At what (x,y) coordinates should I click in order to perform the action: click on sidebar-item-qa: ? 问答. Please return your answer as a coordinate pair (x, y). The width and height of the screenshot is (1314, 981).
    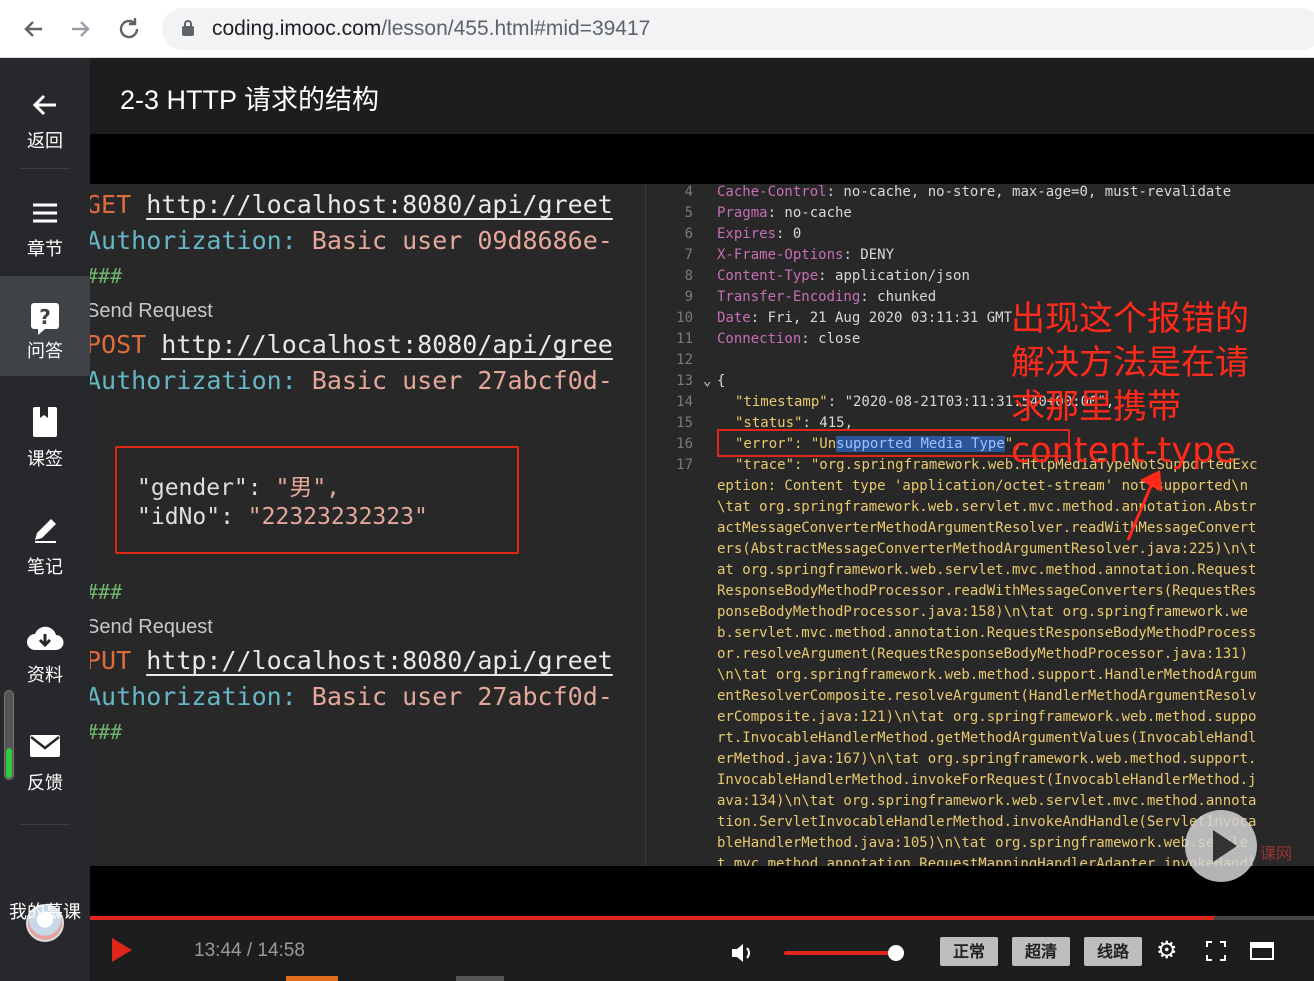
    Looking at the image, I should click on (45, 326).